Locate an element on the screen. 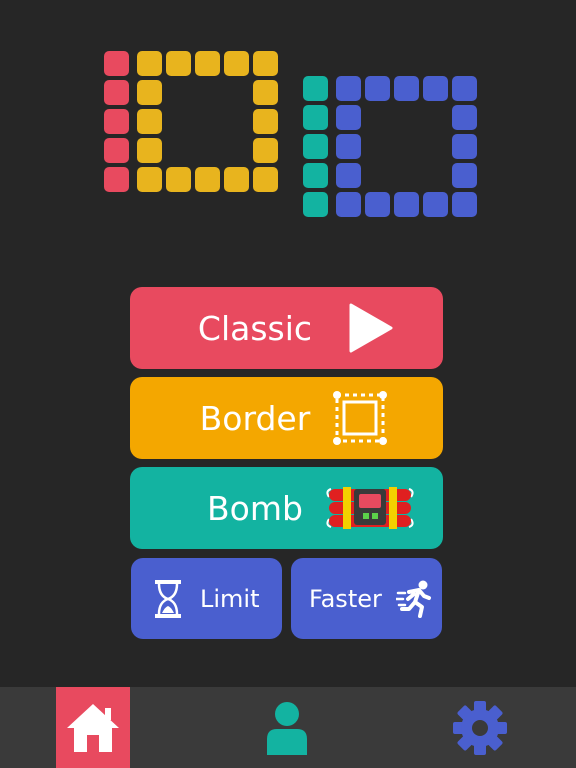 The height and width of the screenshot is (768, 576). dashed-square-icon is located at coordinates (360, 418).